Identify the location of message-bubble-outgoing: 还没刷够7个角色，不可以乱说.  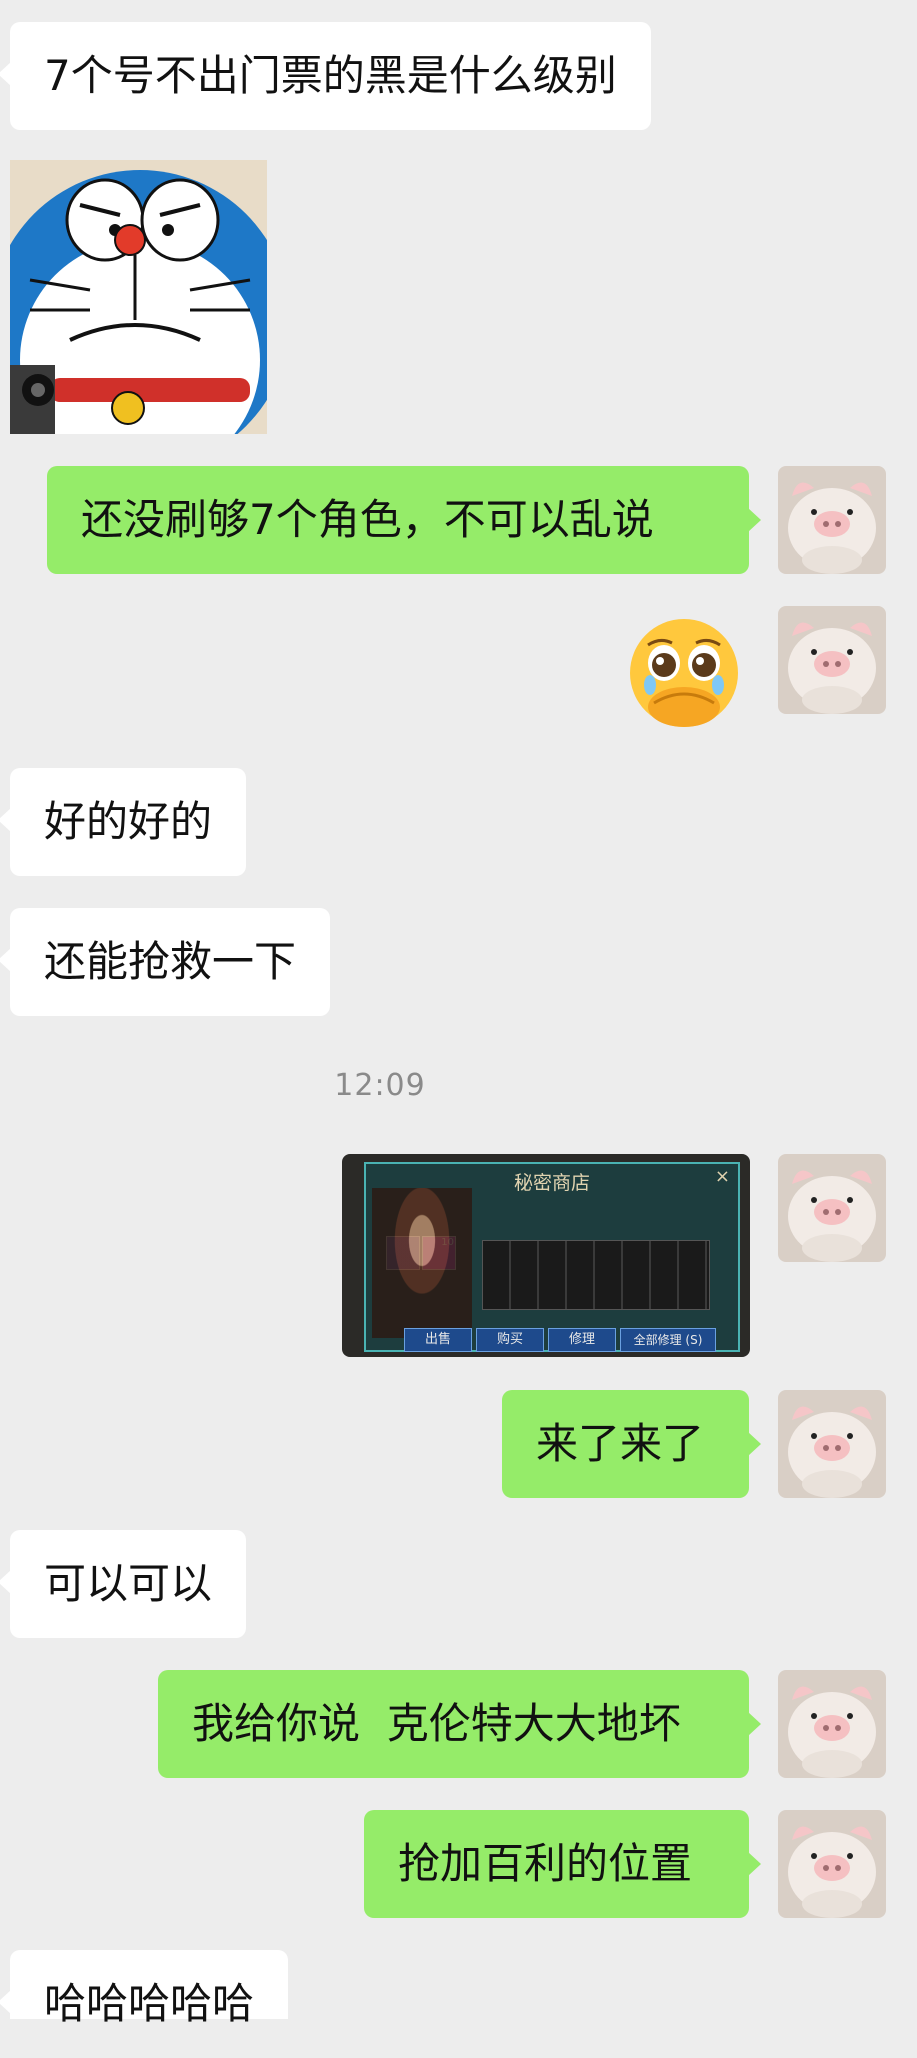
(404, 520).